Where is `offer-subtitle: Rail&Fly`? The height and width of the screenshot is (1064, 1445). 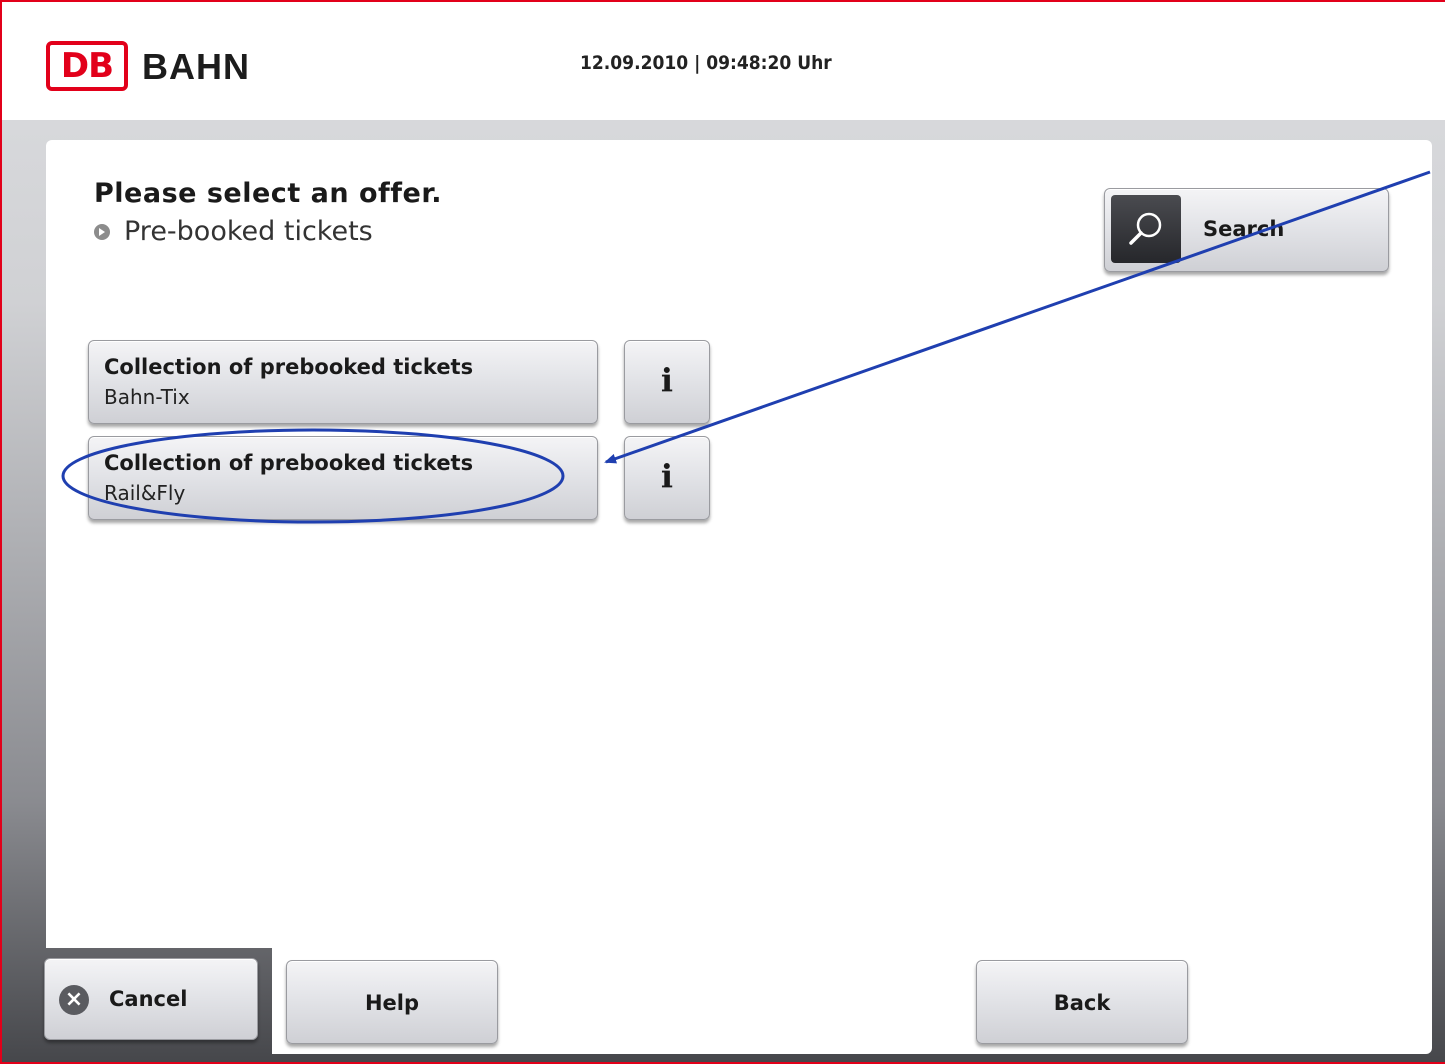
offer-subtitle: Rail&Fly is located at coordinates (145, 493).